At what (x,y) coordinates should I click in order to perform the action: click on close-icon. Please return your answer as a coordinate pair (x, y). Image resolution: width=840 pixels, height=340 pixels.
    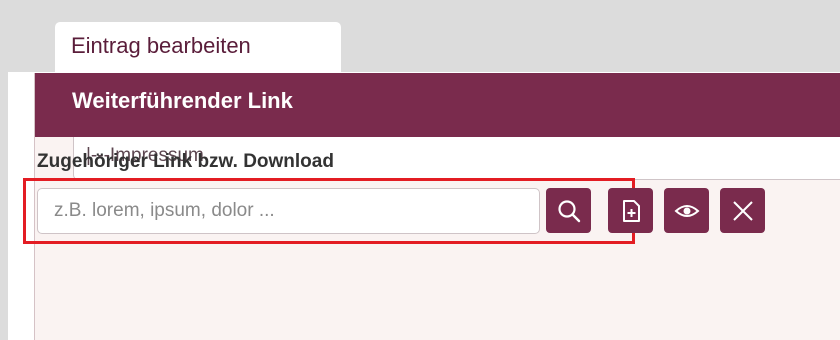
    Looking at the image, I should click on (742, 210).